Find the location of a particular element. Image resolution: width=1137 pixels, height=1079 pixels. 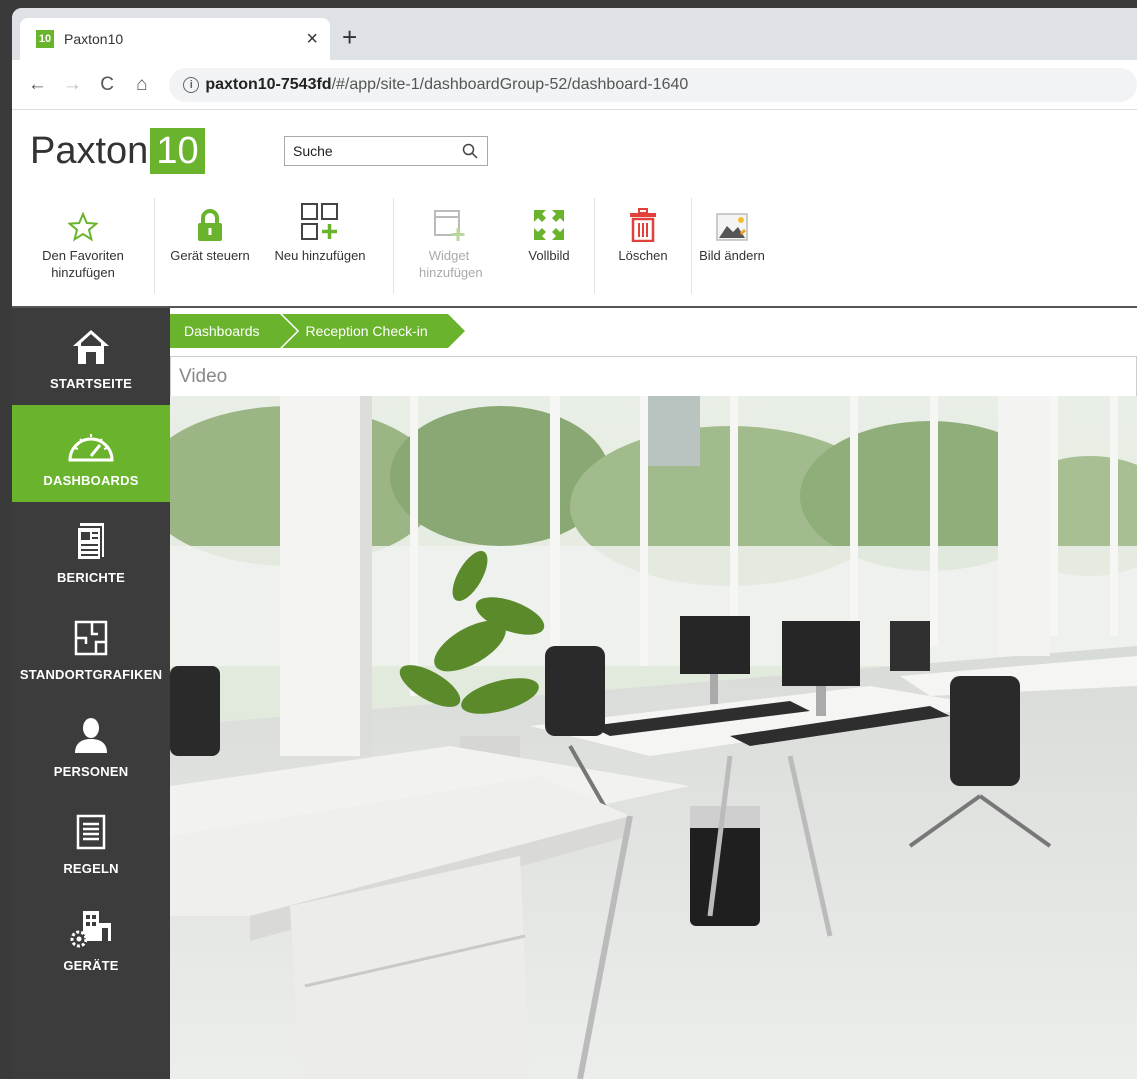

breadcrumb-label-dashboards: Dashboards is located at coordinates (222, 331).